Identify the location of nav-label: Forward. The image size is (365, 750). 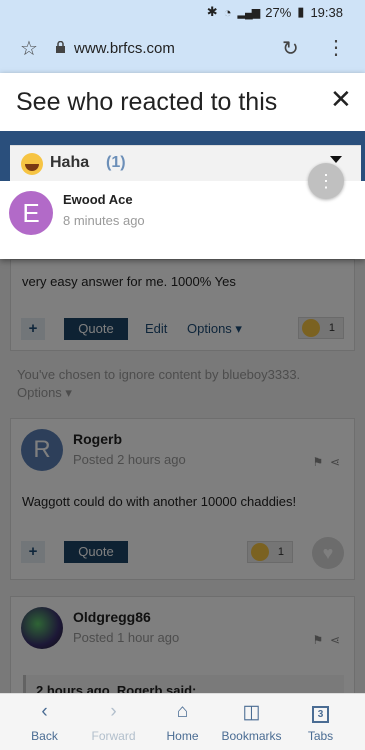
(113, 736).